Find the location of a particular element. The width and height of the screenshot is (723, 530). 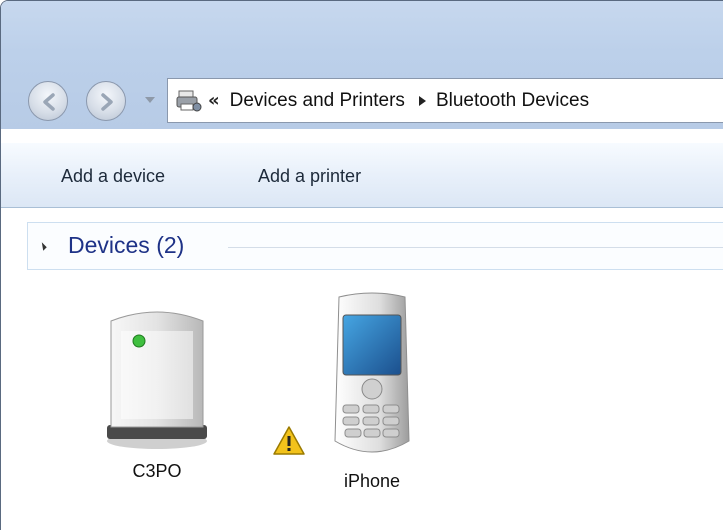

collapse-triangle-icon is located at coordinates (42, 246).